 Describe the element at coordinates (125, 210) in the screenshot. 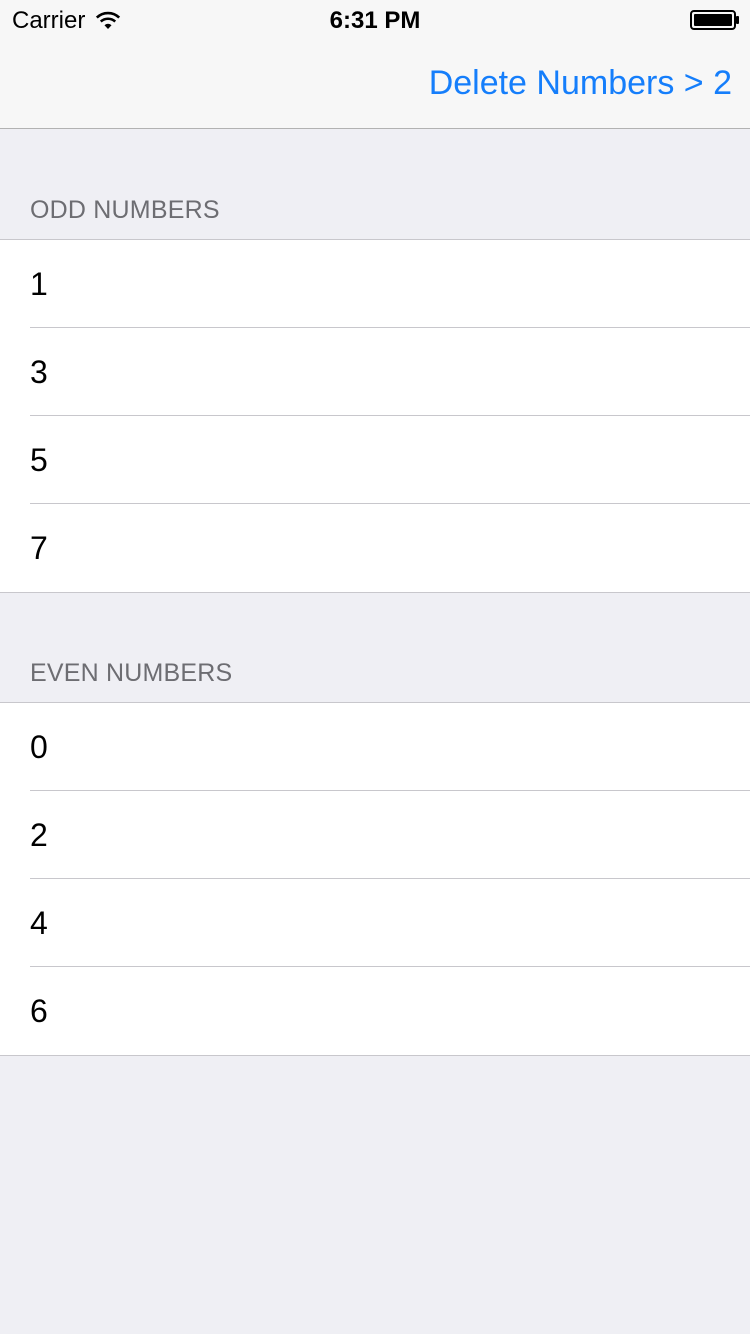

I see `section-header-odd: ODD NUMBERS` at that location.